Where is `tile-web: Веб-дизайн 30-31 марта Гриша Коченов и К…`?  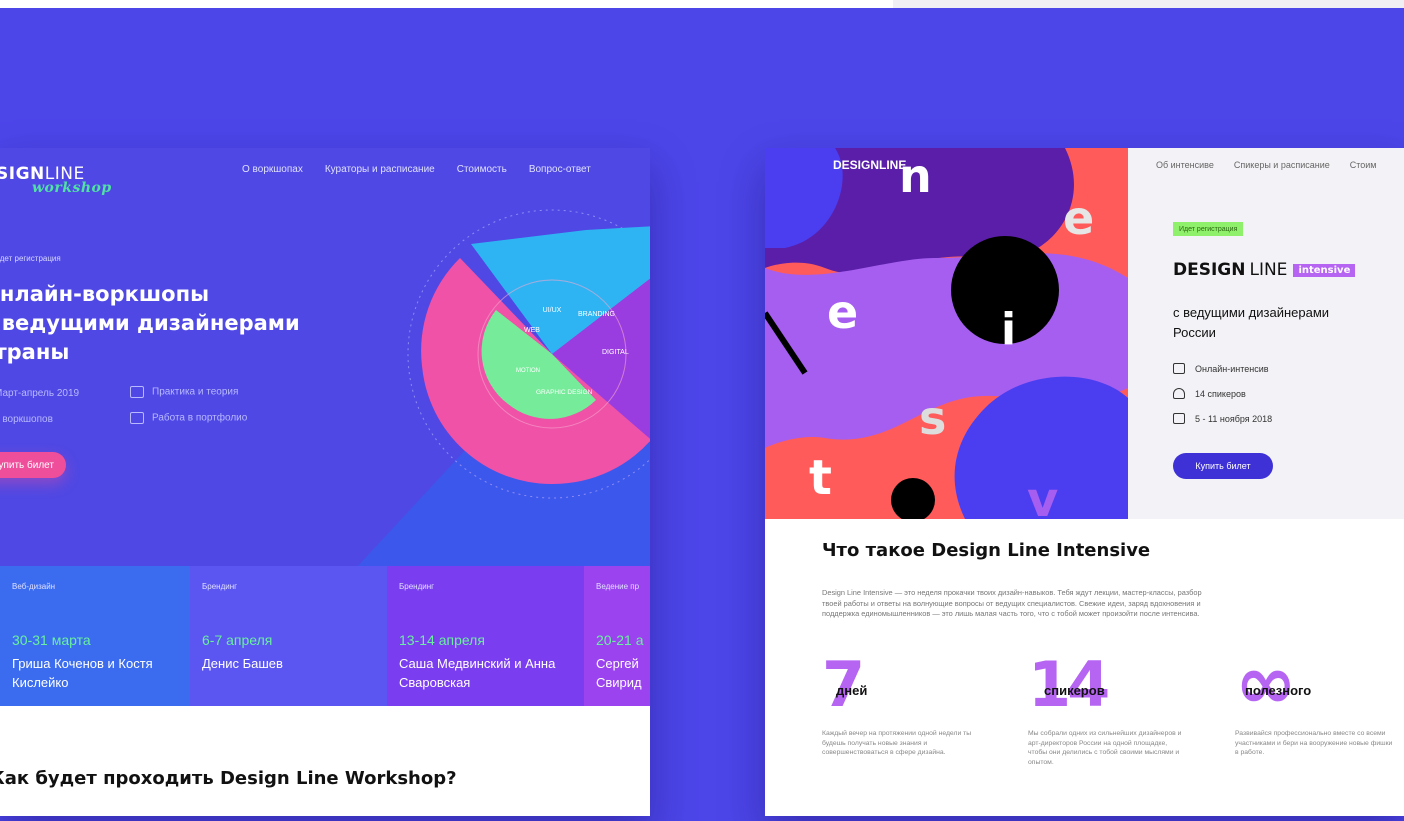
tile-web: Веб-дизайн 30-31 марта Гриша Коченов и К… is located at coordinates (95, 636).